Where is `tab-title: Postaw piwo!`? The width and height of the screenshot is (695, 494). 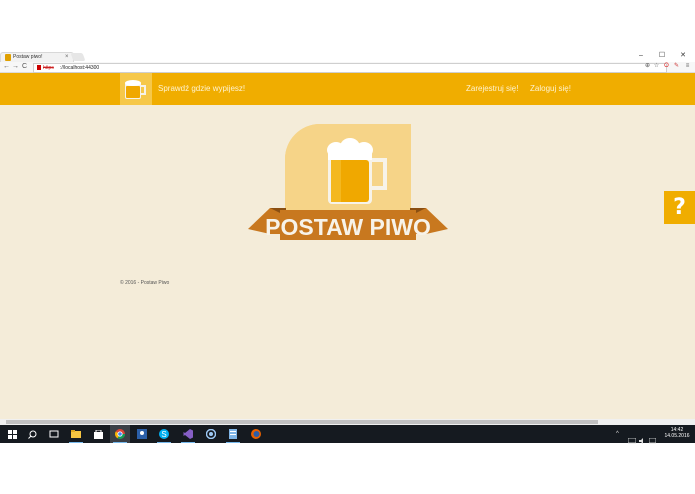 tab-title: Postaw piwo! is located at coordinates (28, 57).